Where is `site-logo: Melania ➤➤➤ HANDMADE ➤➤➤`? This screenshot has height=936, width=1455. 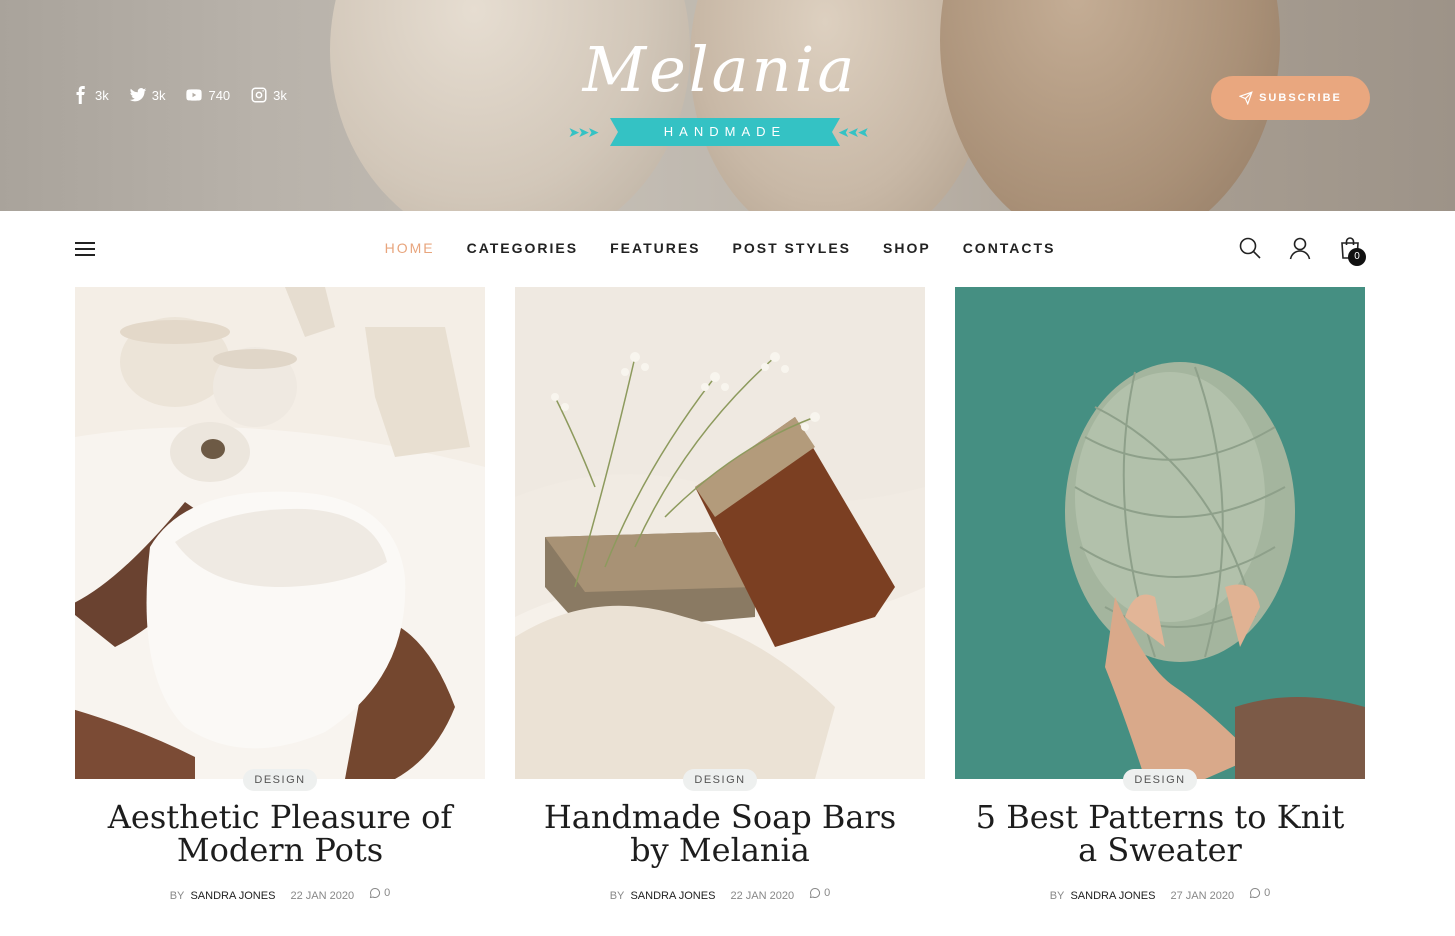 site-logo: Melania ➤➤➤ HANDMADE ➤➤➤ is located at coordinates (720, 95).